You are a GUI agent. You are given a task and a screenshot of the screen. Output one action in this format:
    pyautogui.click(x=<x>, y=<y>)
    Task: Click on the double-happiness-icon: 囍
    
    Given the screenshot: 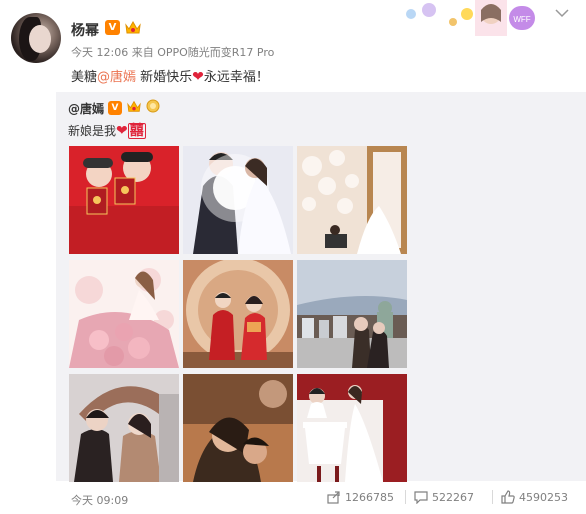 What is the action you would take?
    pyautogui.click(x=136, y=131)
    